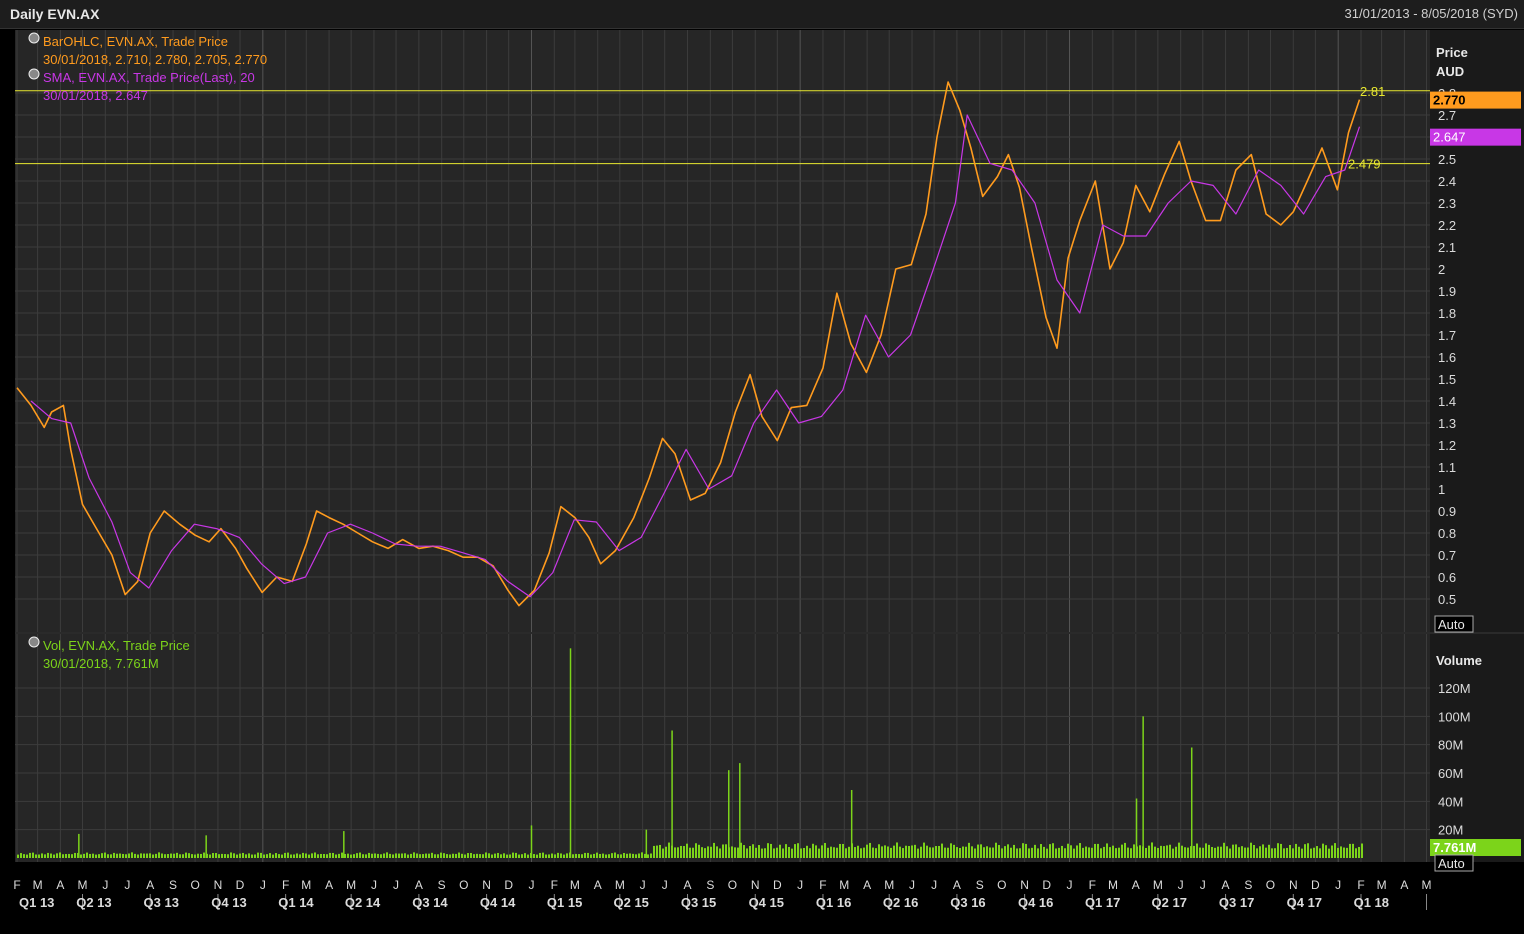 The height and width of the screenshot is (934, 1524). Describe the element at coordinates (1454, 863) in the screenshot. I see `volume-auto-button: Auto` at that location.